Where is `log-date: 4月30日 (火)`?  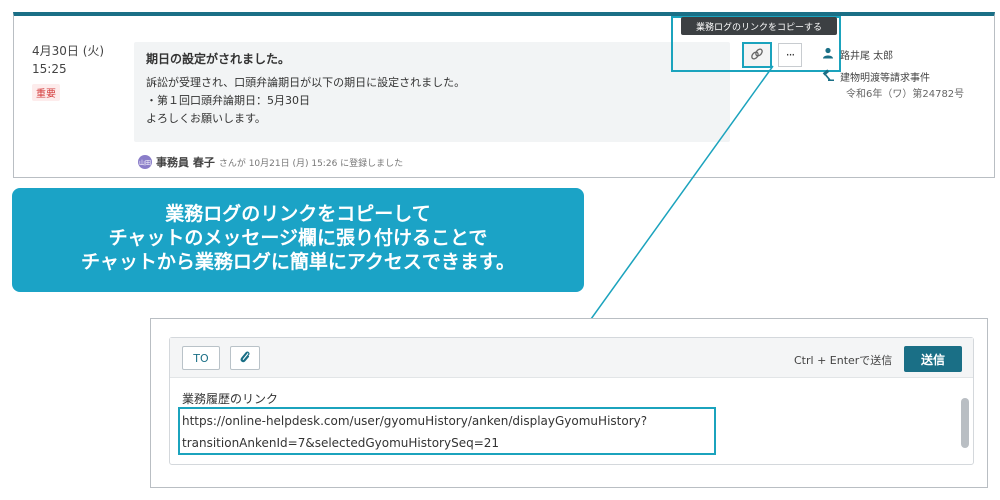 log-date: 4月30日 (火) is located at coordinates (68, 51).